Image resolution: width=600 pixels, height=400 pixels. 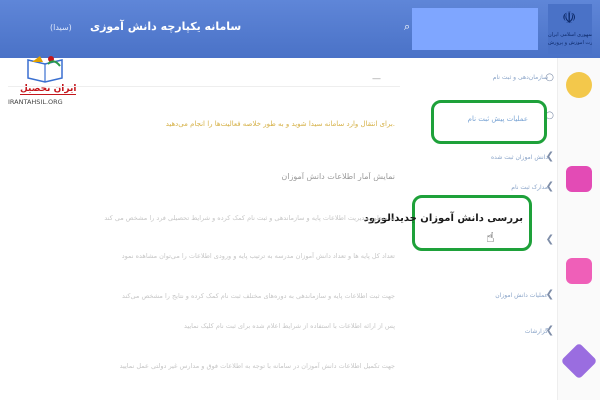 I want to click on menu-item-label: عملیات دانش آموزان, so click(x=521, y=295).